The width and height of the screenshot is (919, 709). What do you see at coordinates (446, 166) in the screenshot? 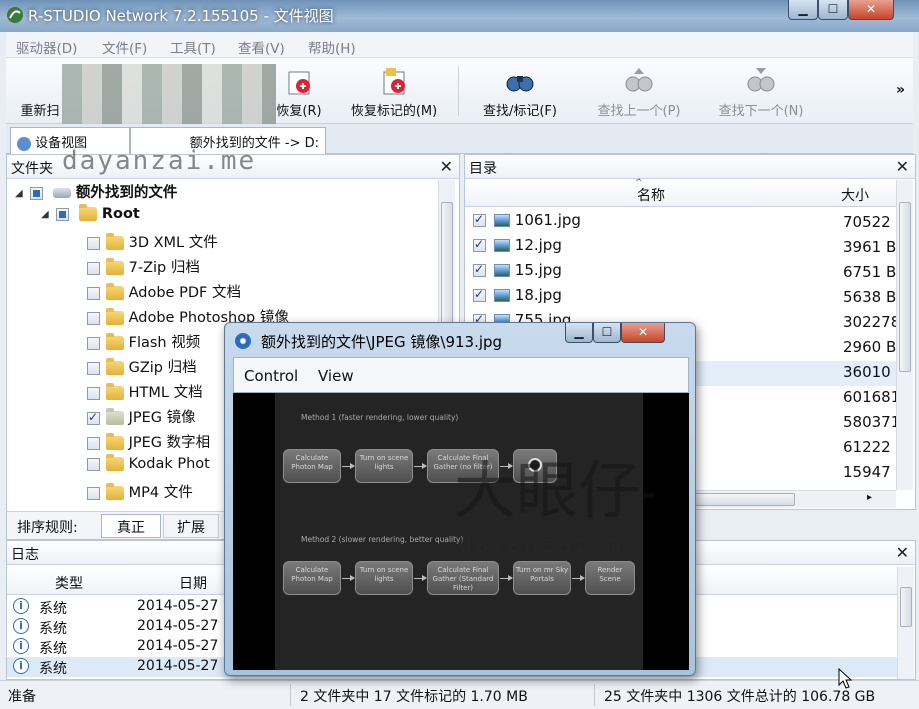
I see `folders-pane-close-icon: ✕` at bounding box center [446, 166].